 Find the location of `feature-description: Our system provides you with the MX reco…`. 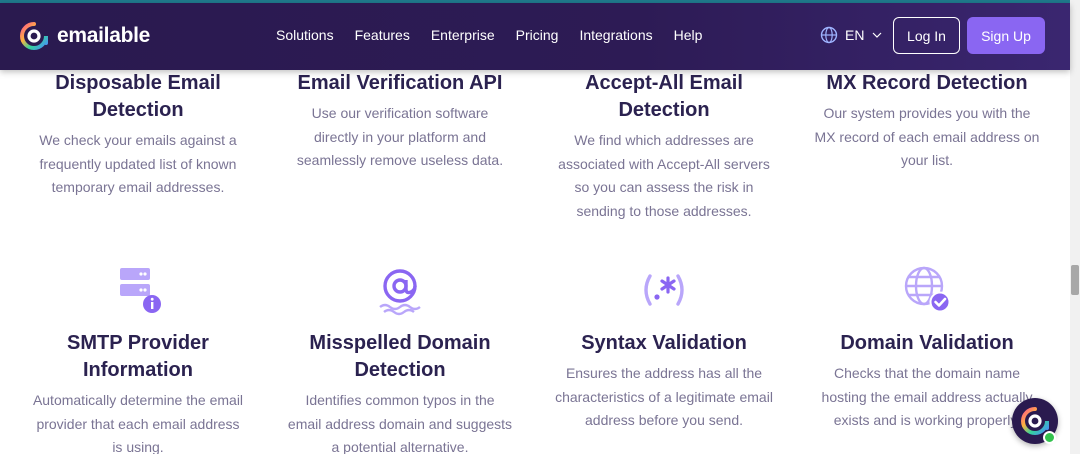

feature-description: Our system provides you with the MX reco… is located at coordinates (927, 137).